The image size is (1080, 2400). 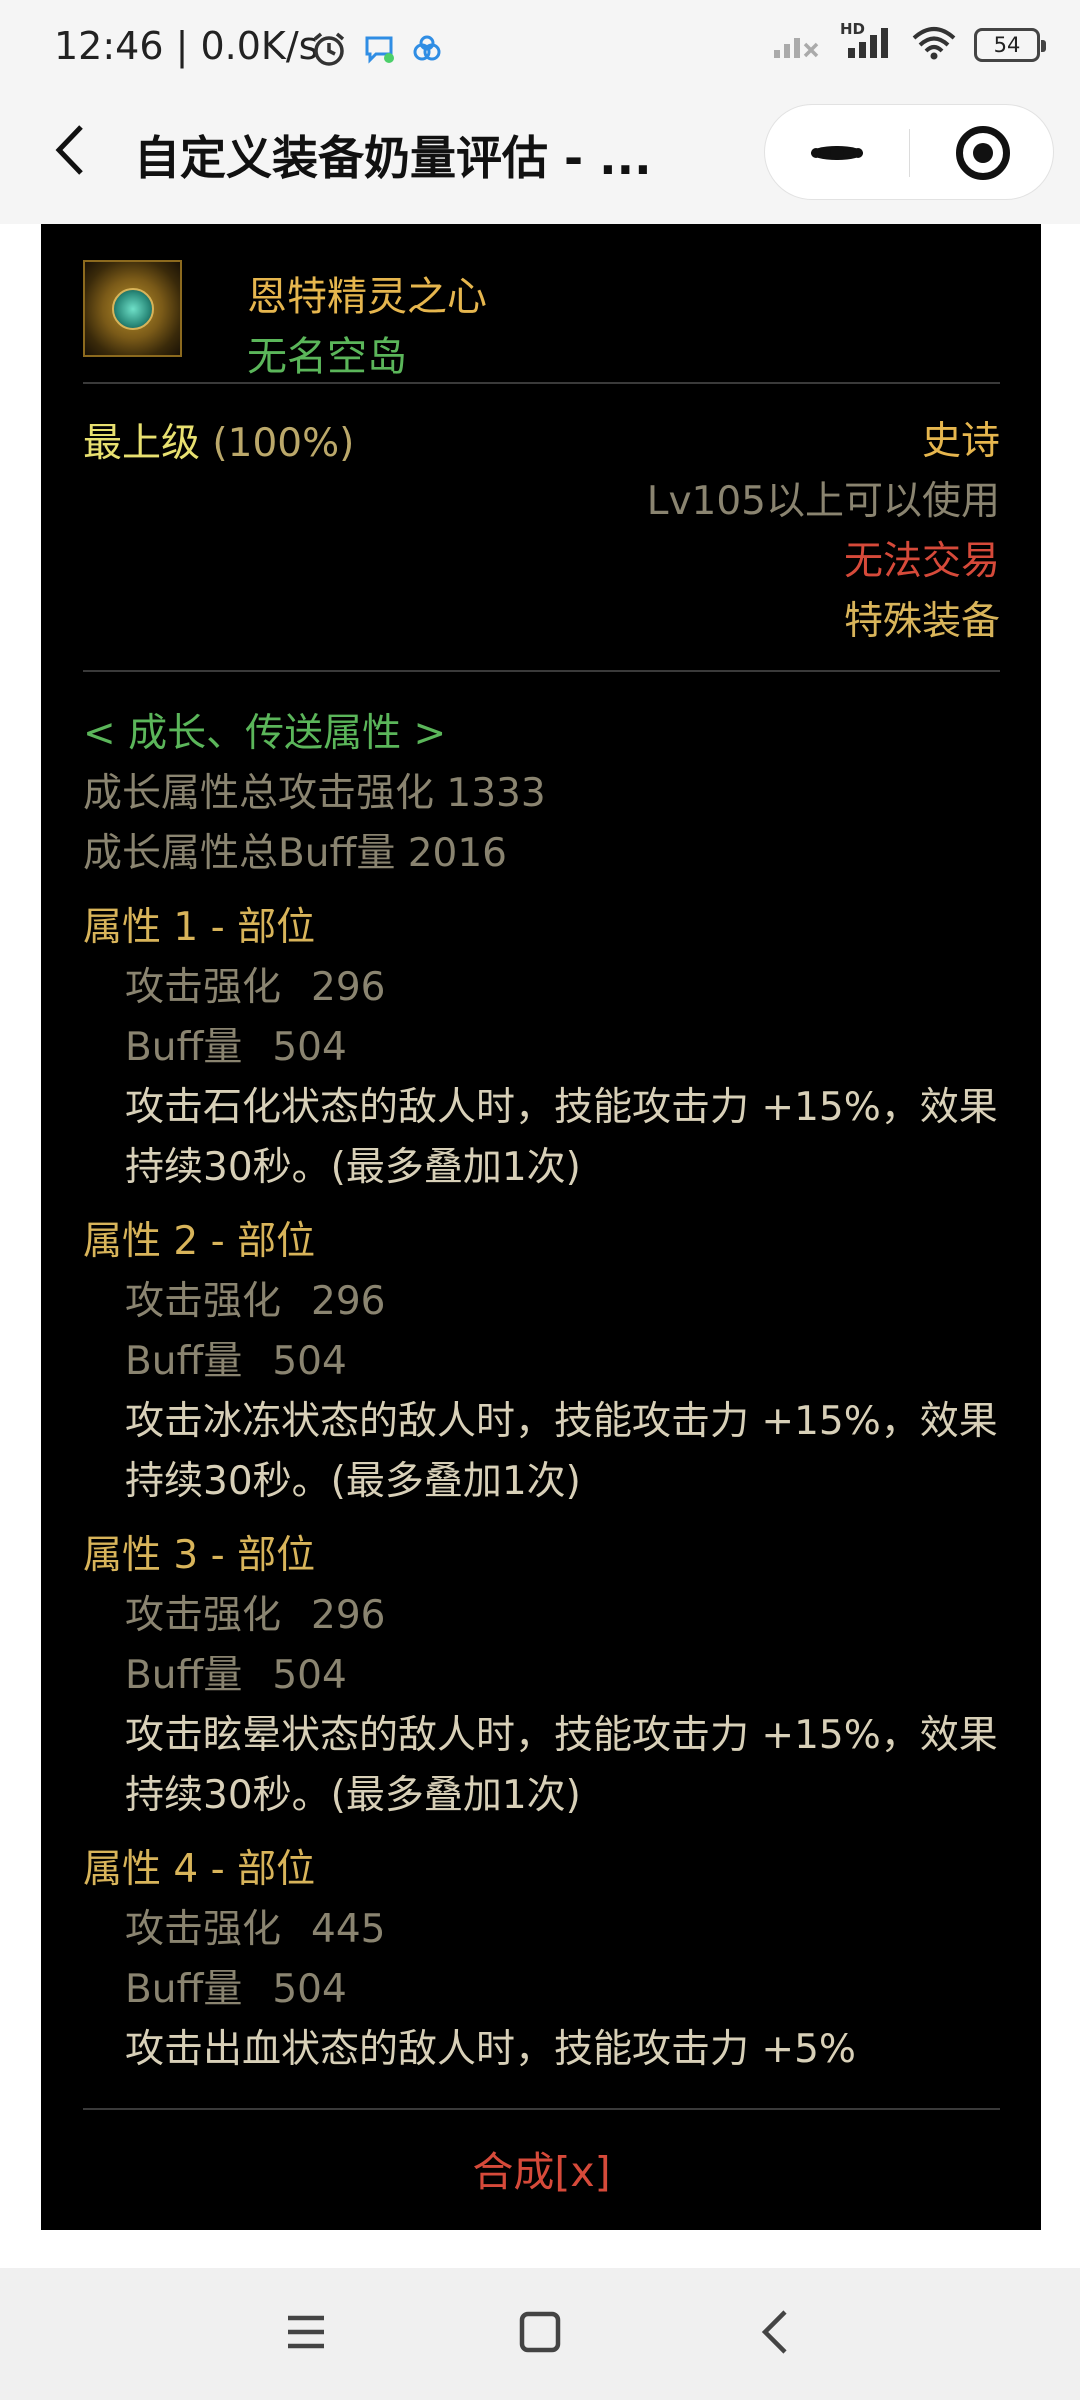 What do you see at coordinates (283, 443) in the screenshot?
I see `tier-percent: (100%)` at bounding box center [283, 443].